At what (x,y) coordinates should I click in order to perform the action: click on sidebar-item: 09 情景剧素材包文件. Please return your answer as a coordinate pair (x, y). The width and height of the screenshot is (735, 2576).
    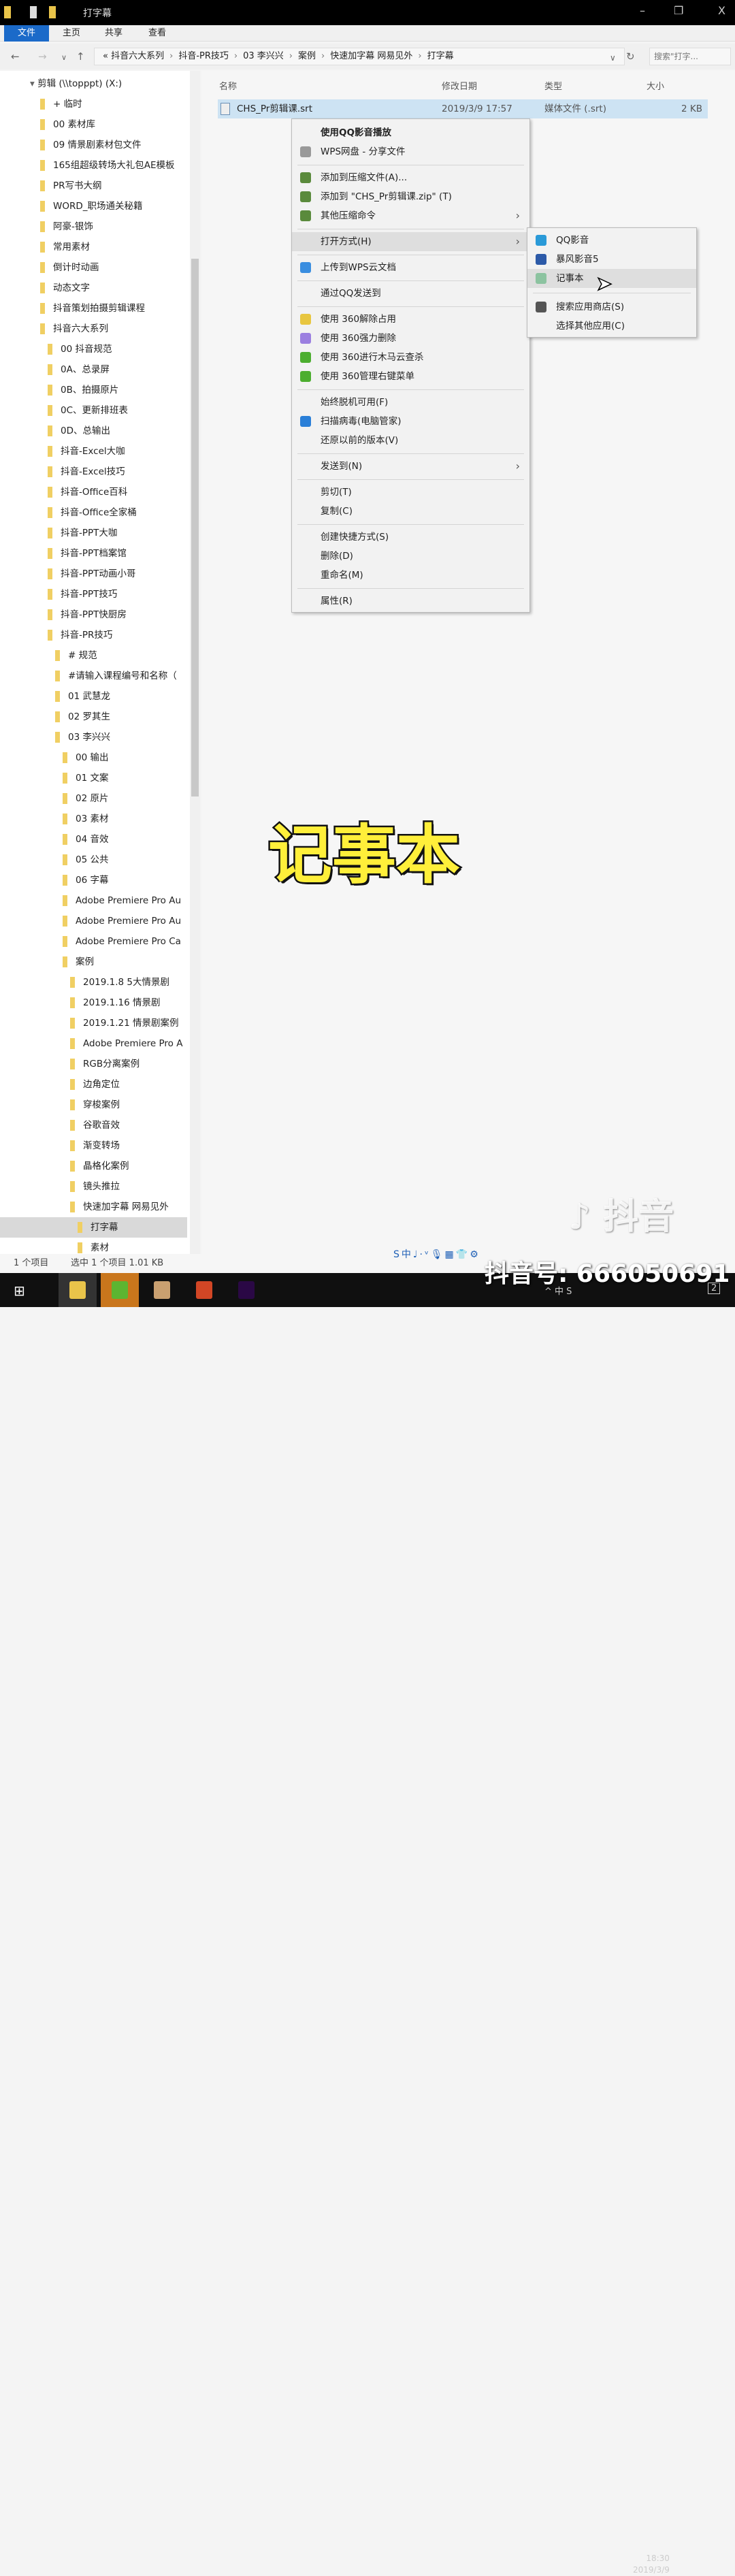
    Looking at the image, I should click on (93, 145).